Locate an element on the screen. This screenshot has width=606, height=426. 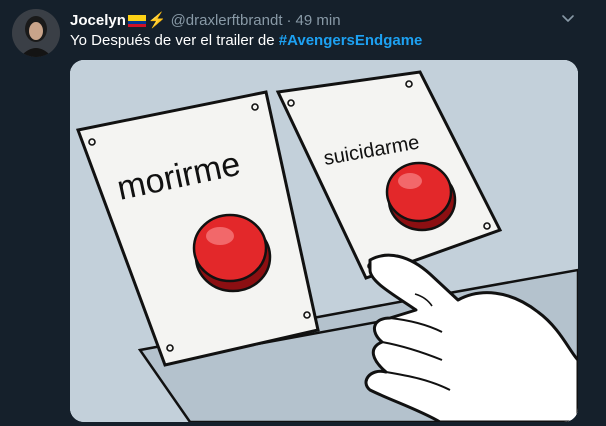
right-red-button is located at coordinates (421, 196).